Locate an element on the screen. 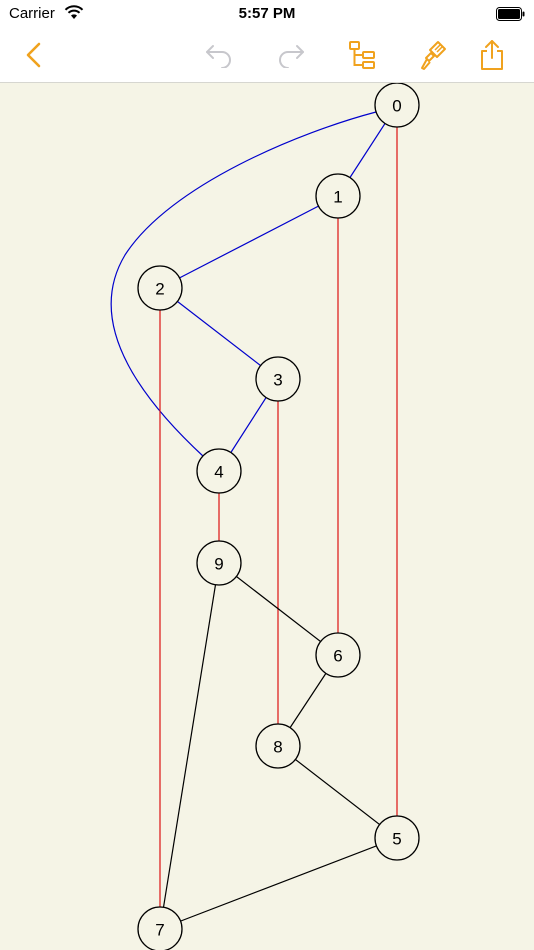 This screenshot has height=950, width=534. graph-node-9: 9 is located at coordinates (219, 563).